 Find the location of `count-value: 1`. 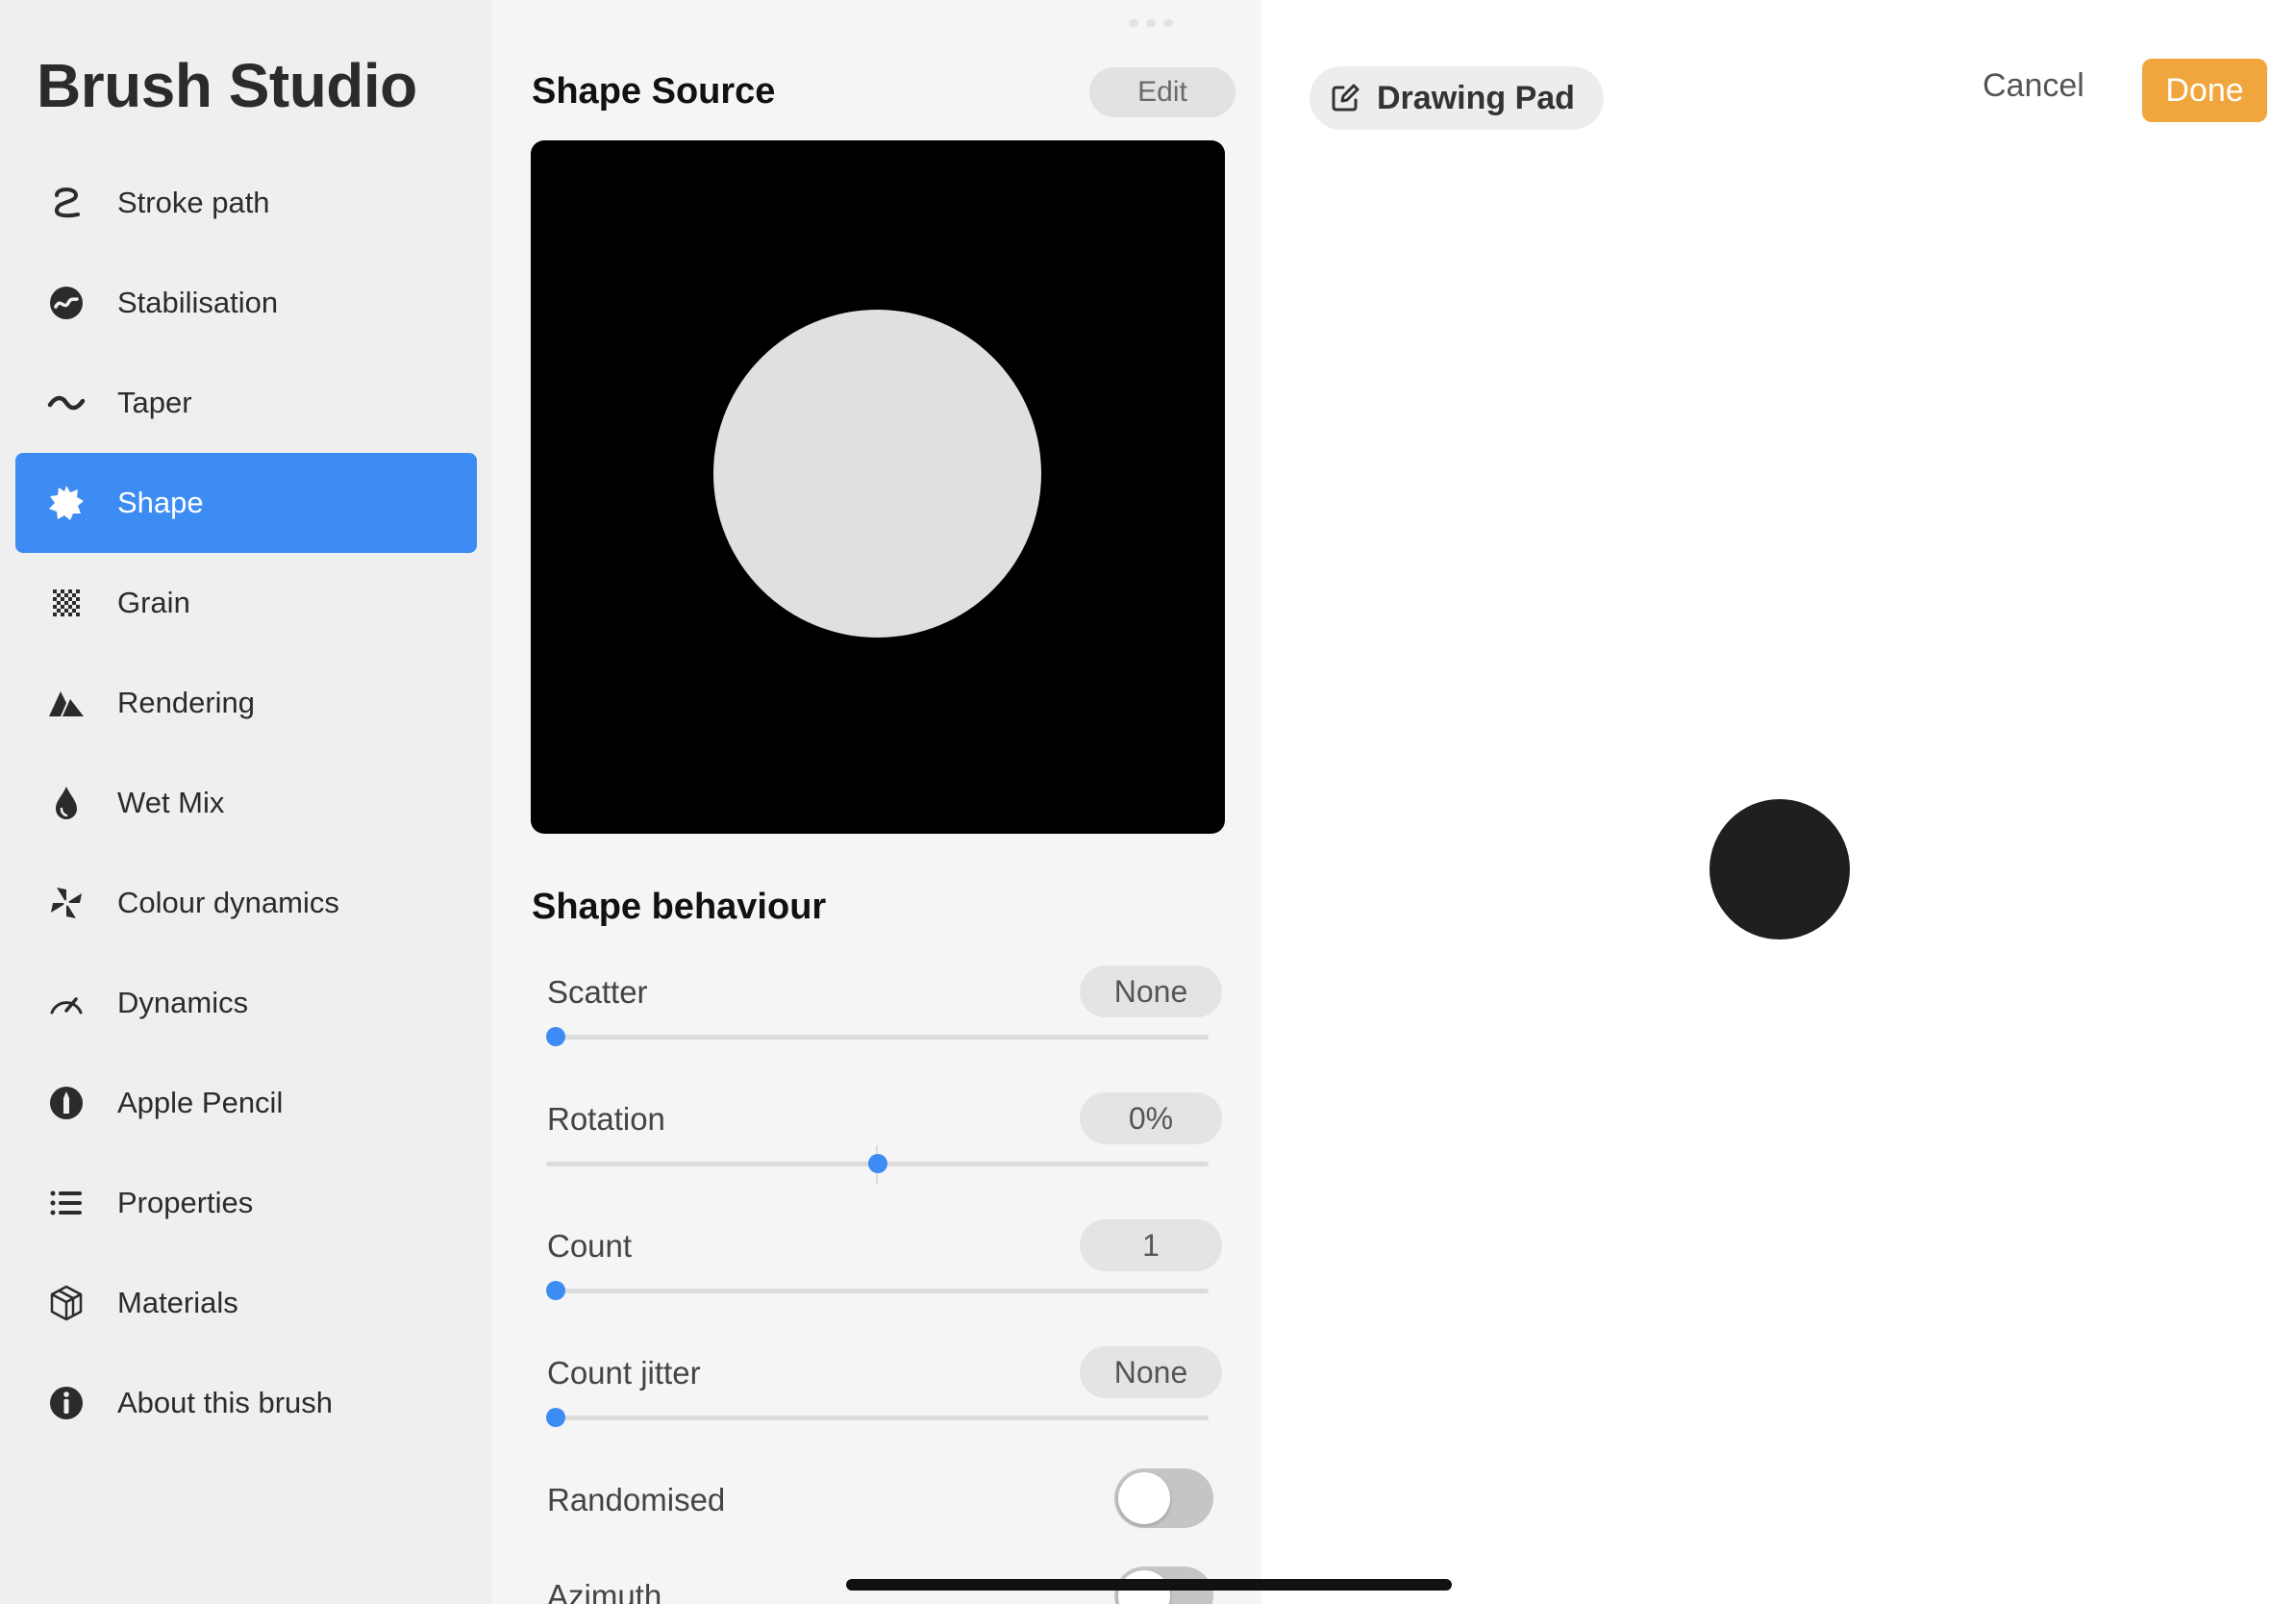

count-value: 1 is located at coordinates (1151, 1245).